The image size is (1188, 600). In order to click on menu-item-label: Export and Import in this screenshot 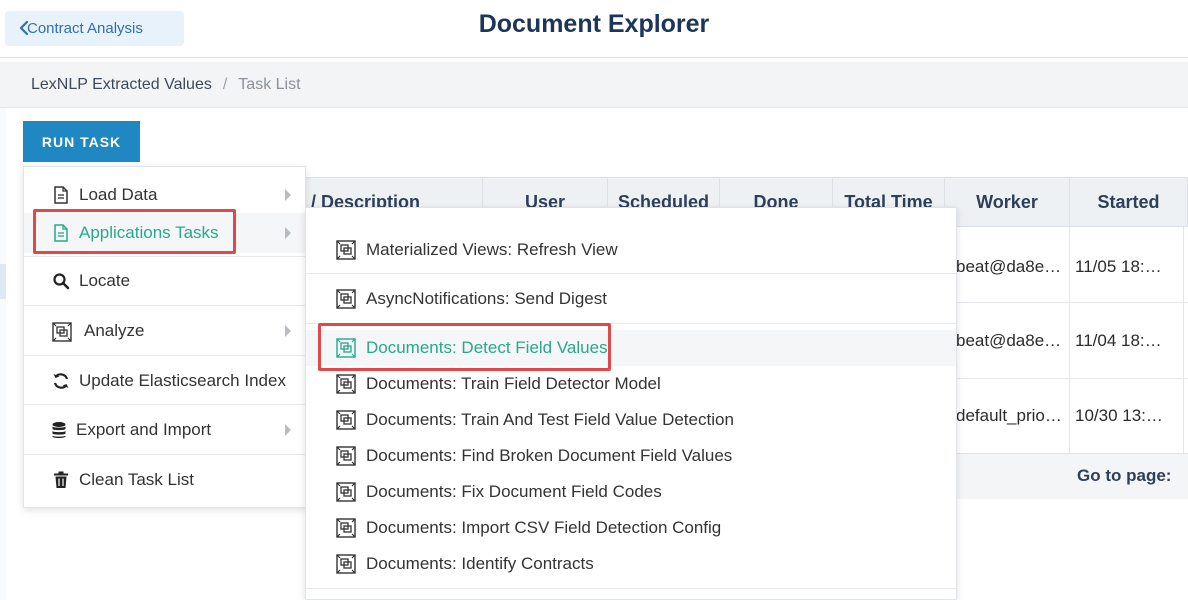, I will do `click(144, 429)`.